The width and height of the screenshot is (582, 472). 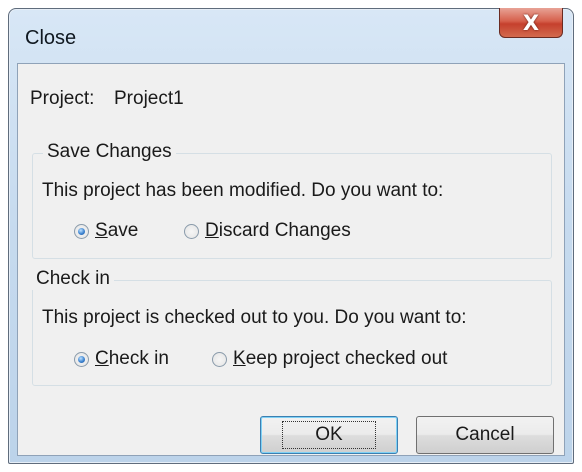 I want to click on ok-button: OK, so click(x=329, y=435).